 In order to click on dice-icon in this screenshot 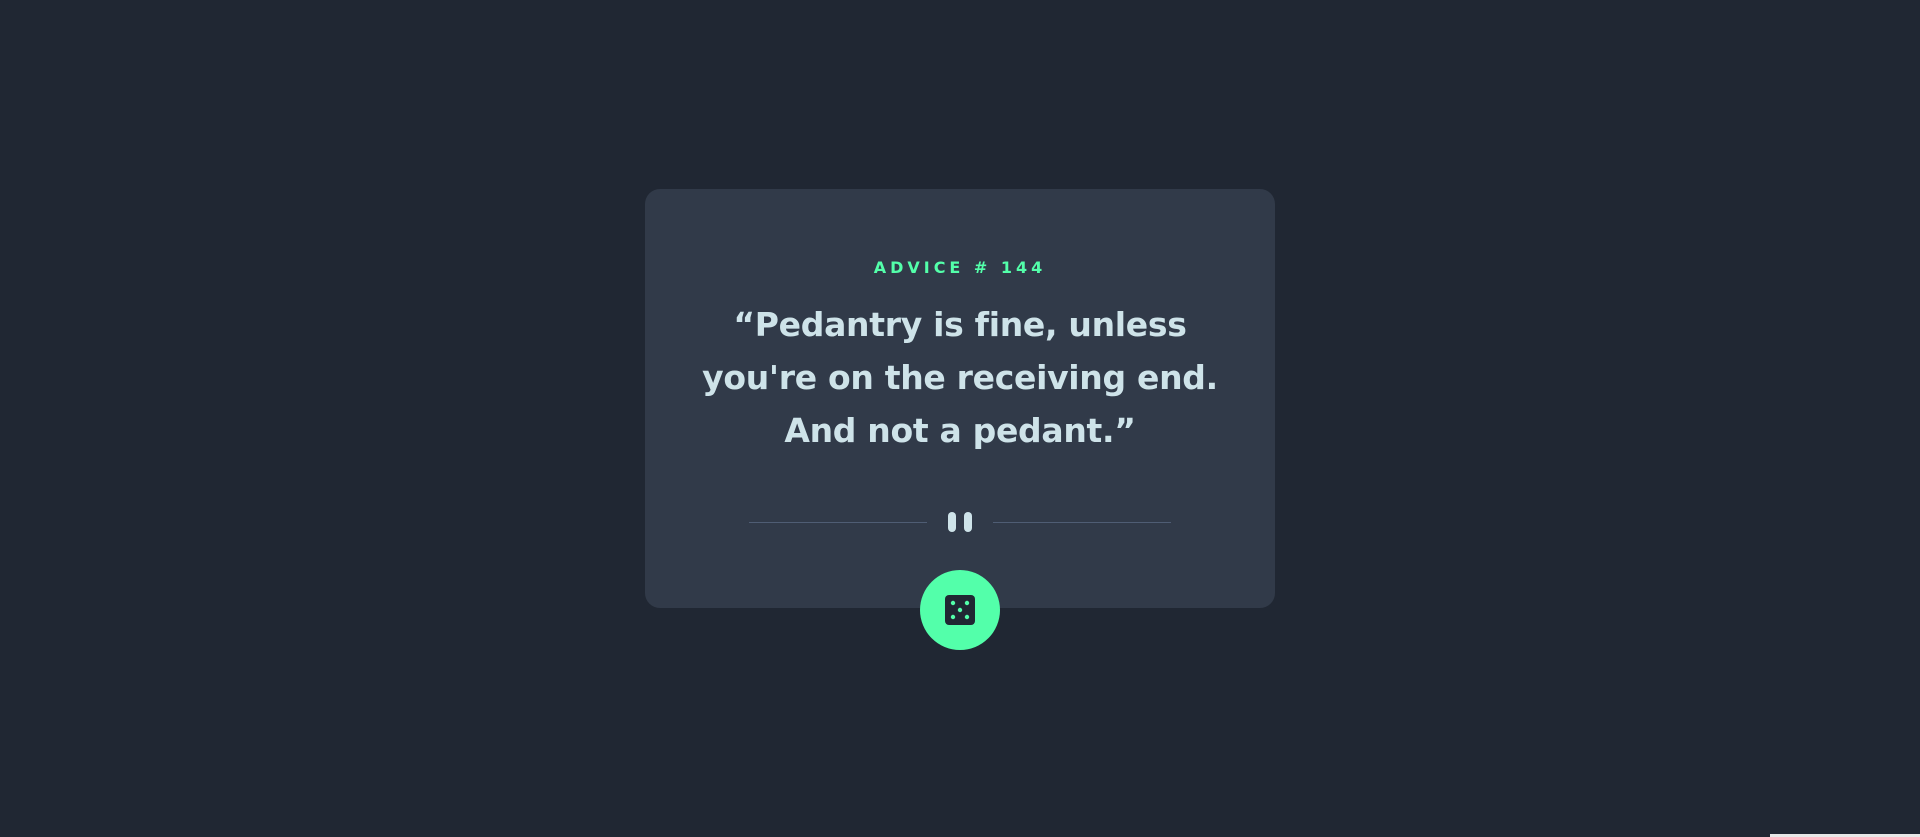, I will do `click(960, 610)`.